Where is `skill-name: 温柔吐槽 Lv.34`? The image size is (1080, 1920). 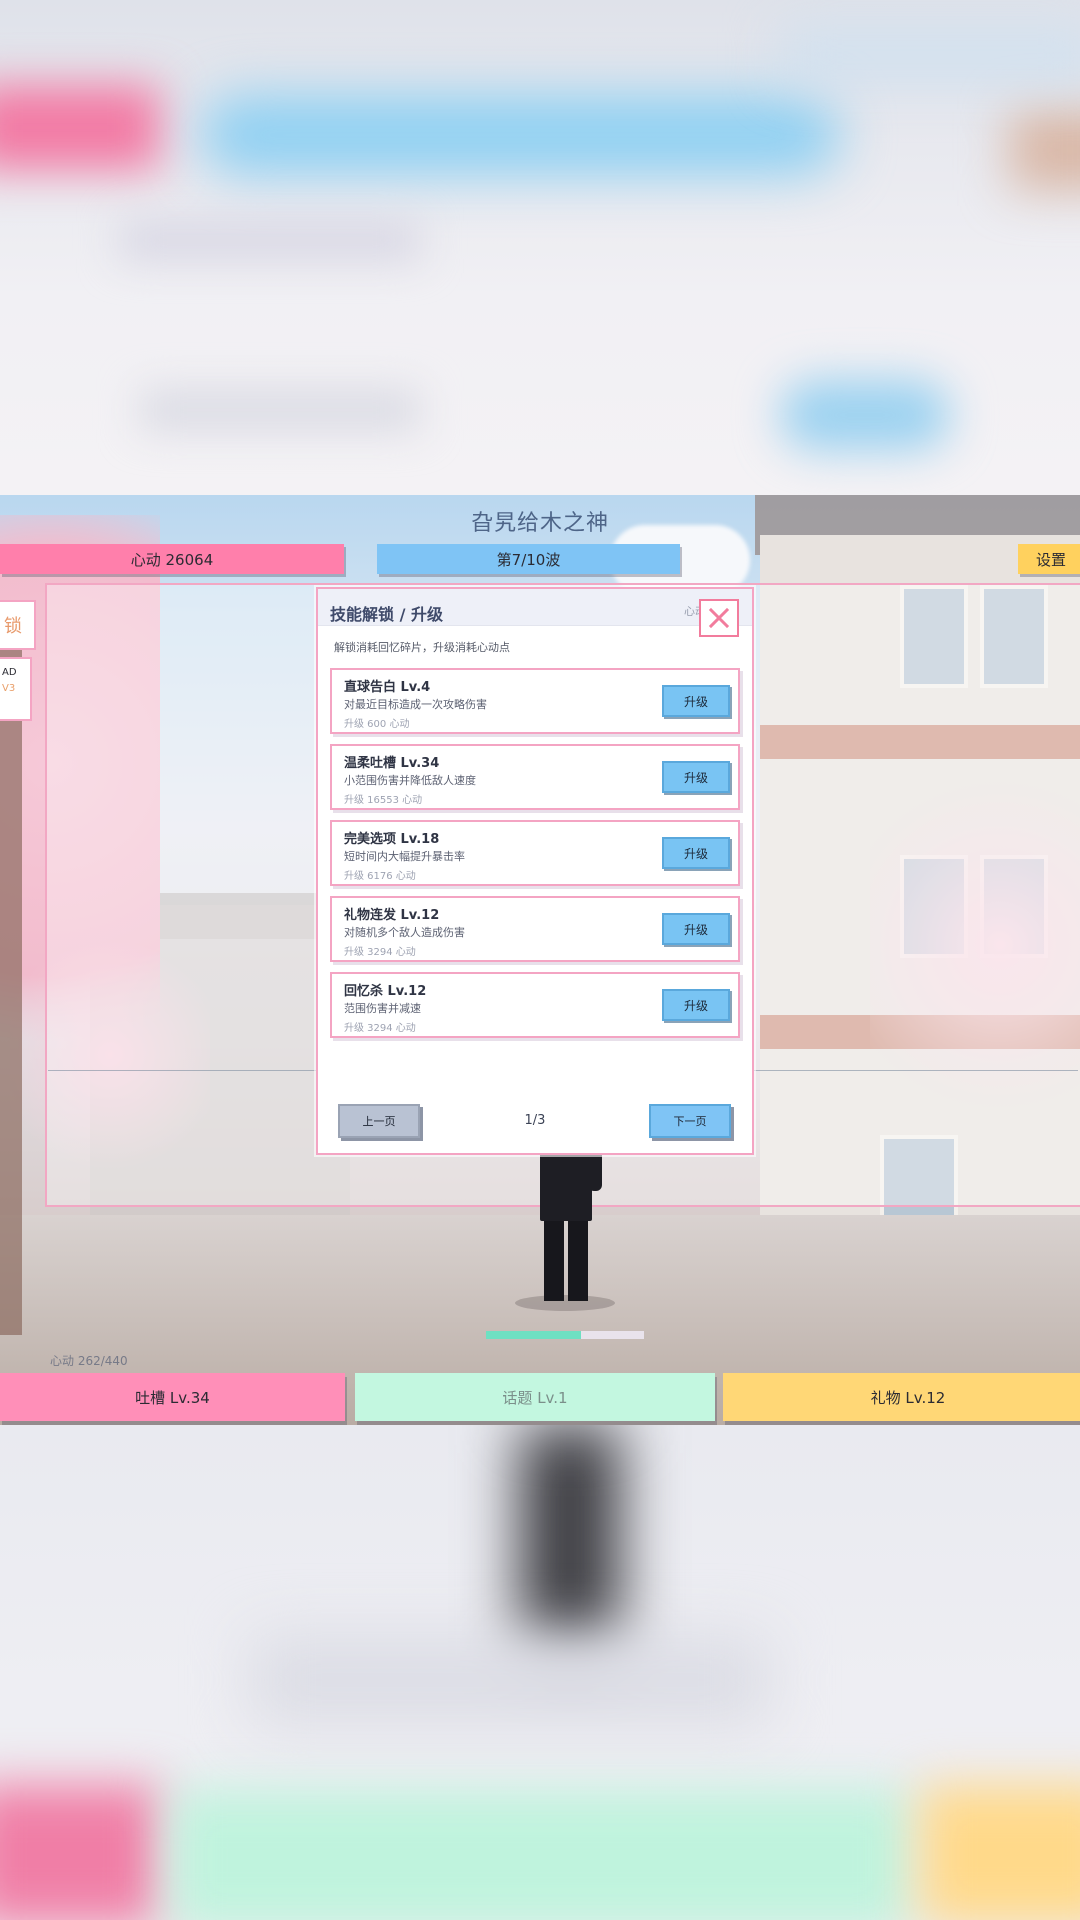 skill-name: 温柔吐槽 Lv.34 is located at coordinates (392, 763).